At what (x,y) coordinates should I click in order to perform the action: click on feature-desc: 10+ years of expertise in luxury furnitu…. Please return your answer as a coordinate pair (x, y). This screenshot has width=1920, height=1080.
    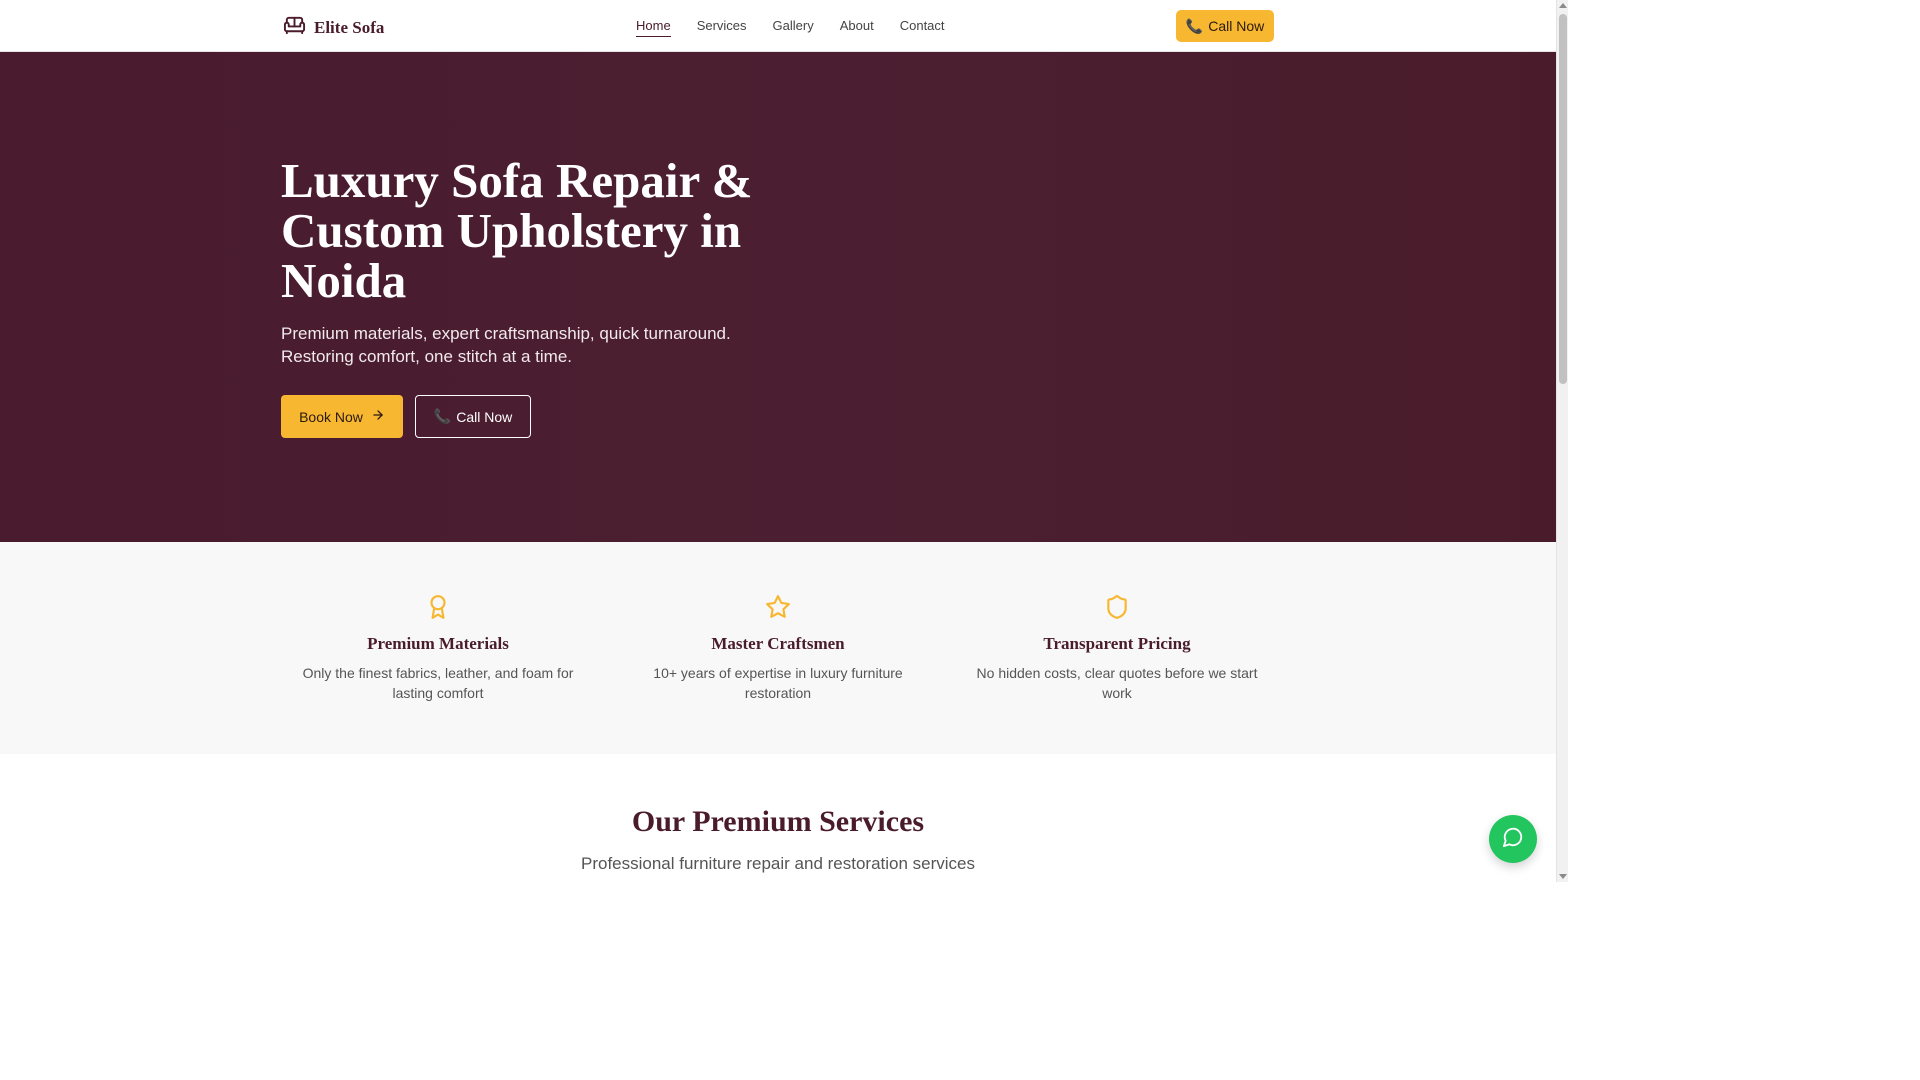
    Looking at the image, I should click on (778, 683).